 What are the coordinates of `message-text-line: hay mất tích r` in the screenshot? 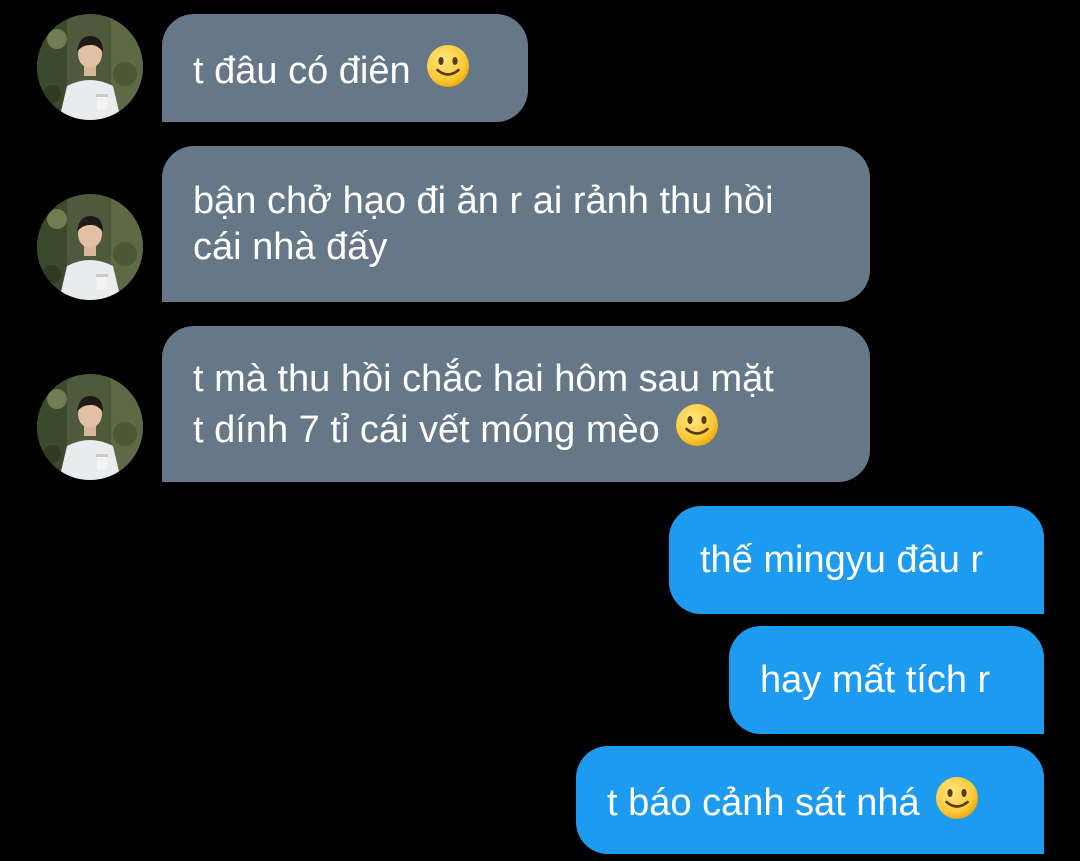 It's located at (875, 680).